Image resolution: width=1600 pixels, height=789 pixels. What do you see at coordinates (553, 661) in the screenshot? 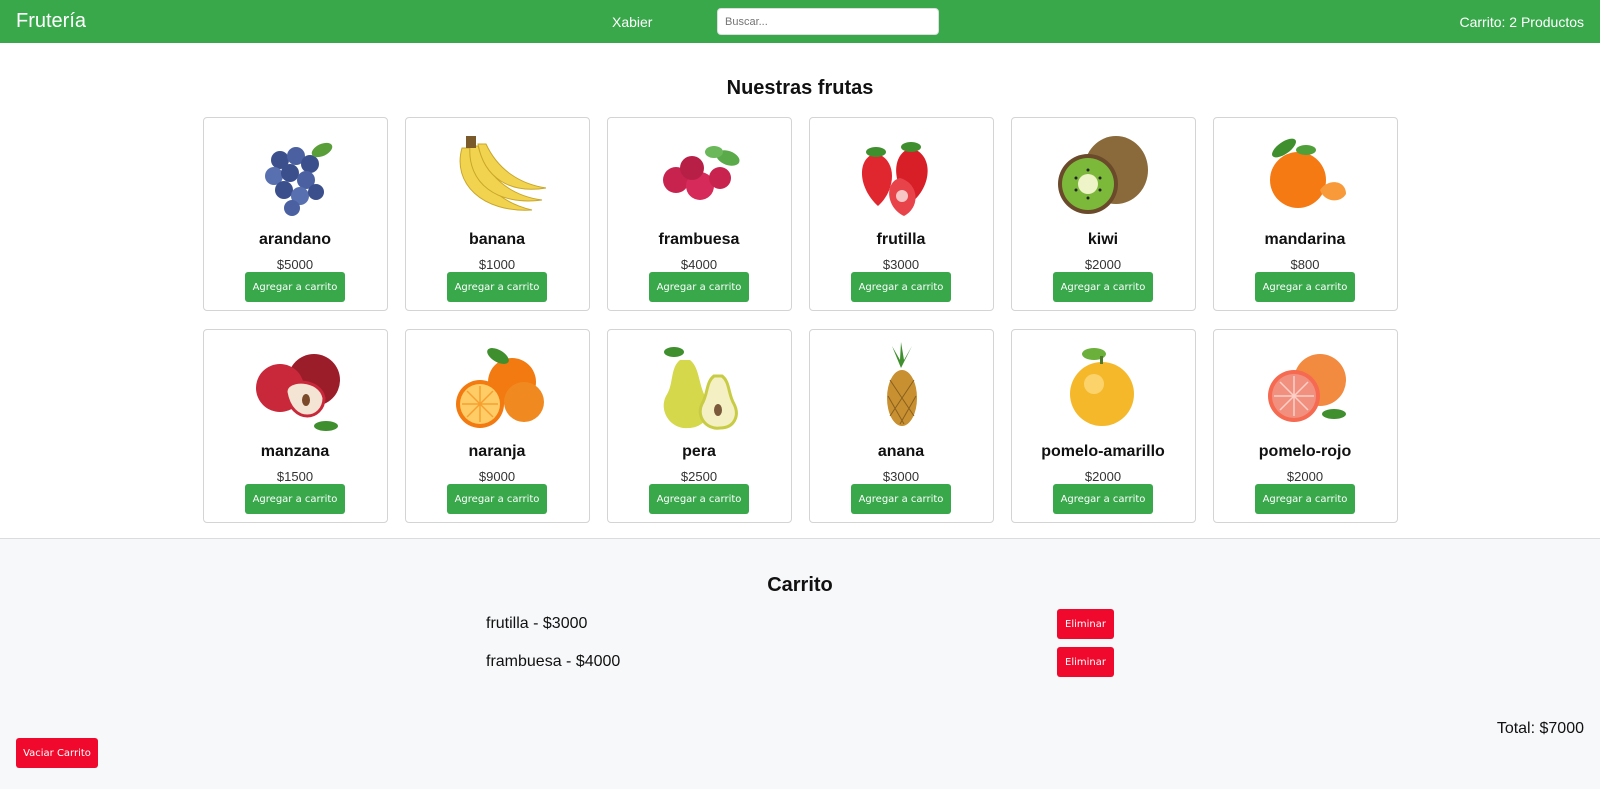
I see `cart-item-label: frambuesa - $4000` at bounding box center [553, 661].